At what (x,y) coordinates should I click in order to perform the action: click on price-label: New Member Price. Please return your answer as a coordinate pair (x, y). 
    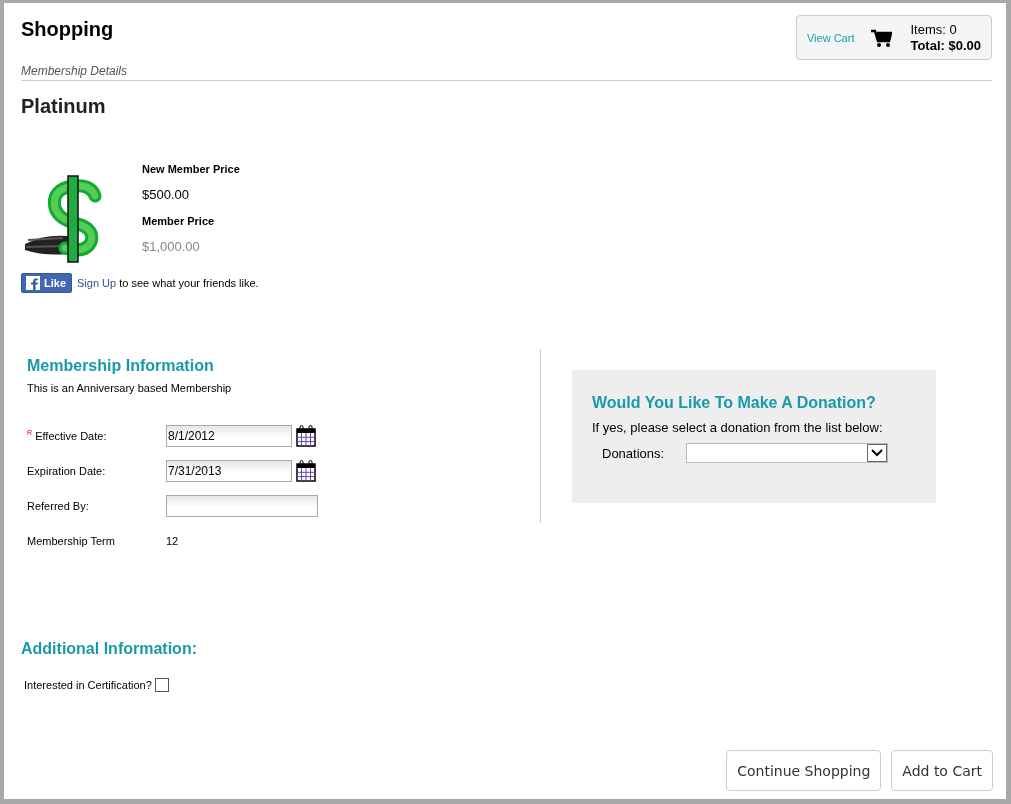
    Looking at the image, I should click on (191, 169).